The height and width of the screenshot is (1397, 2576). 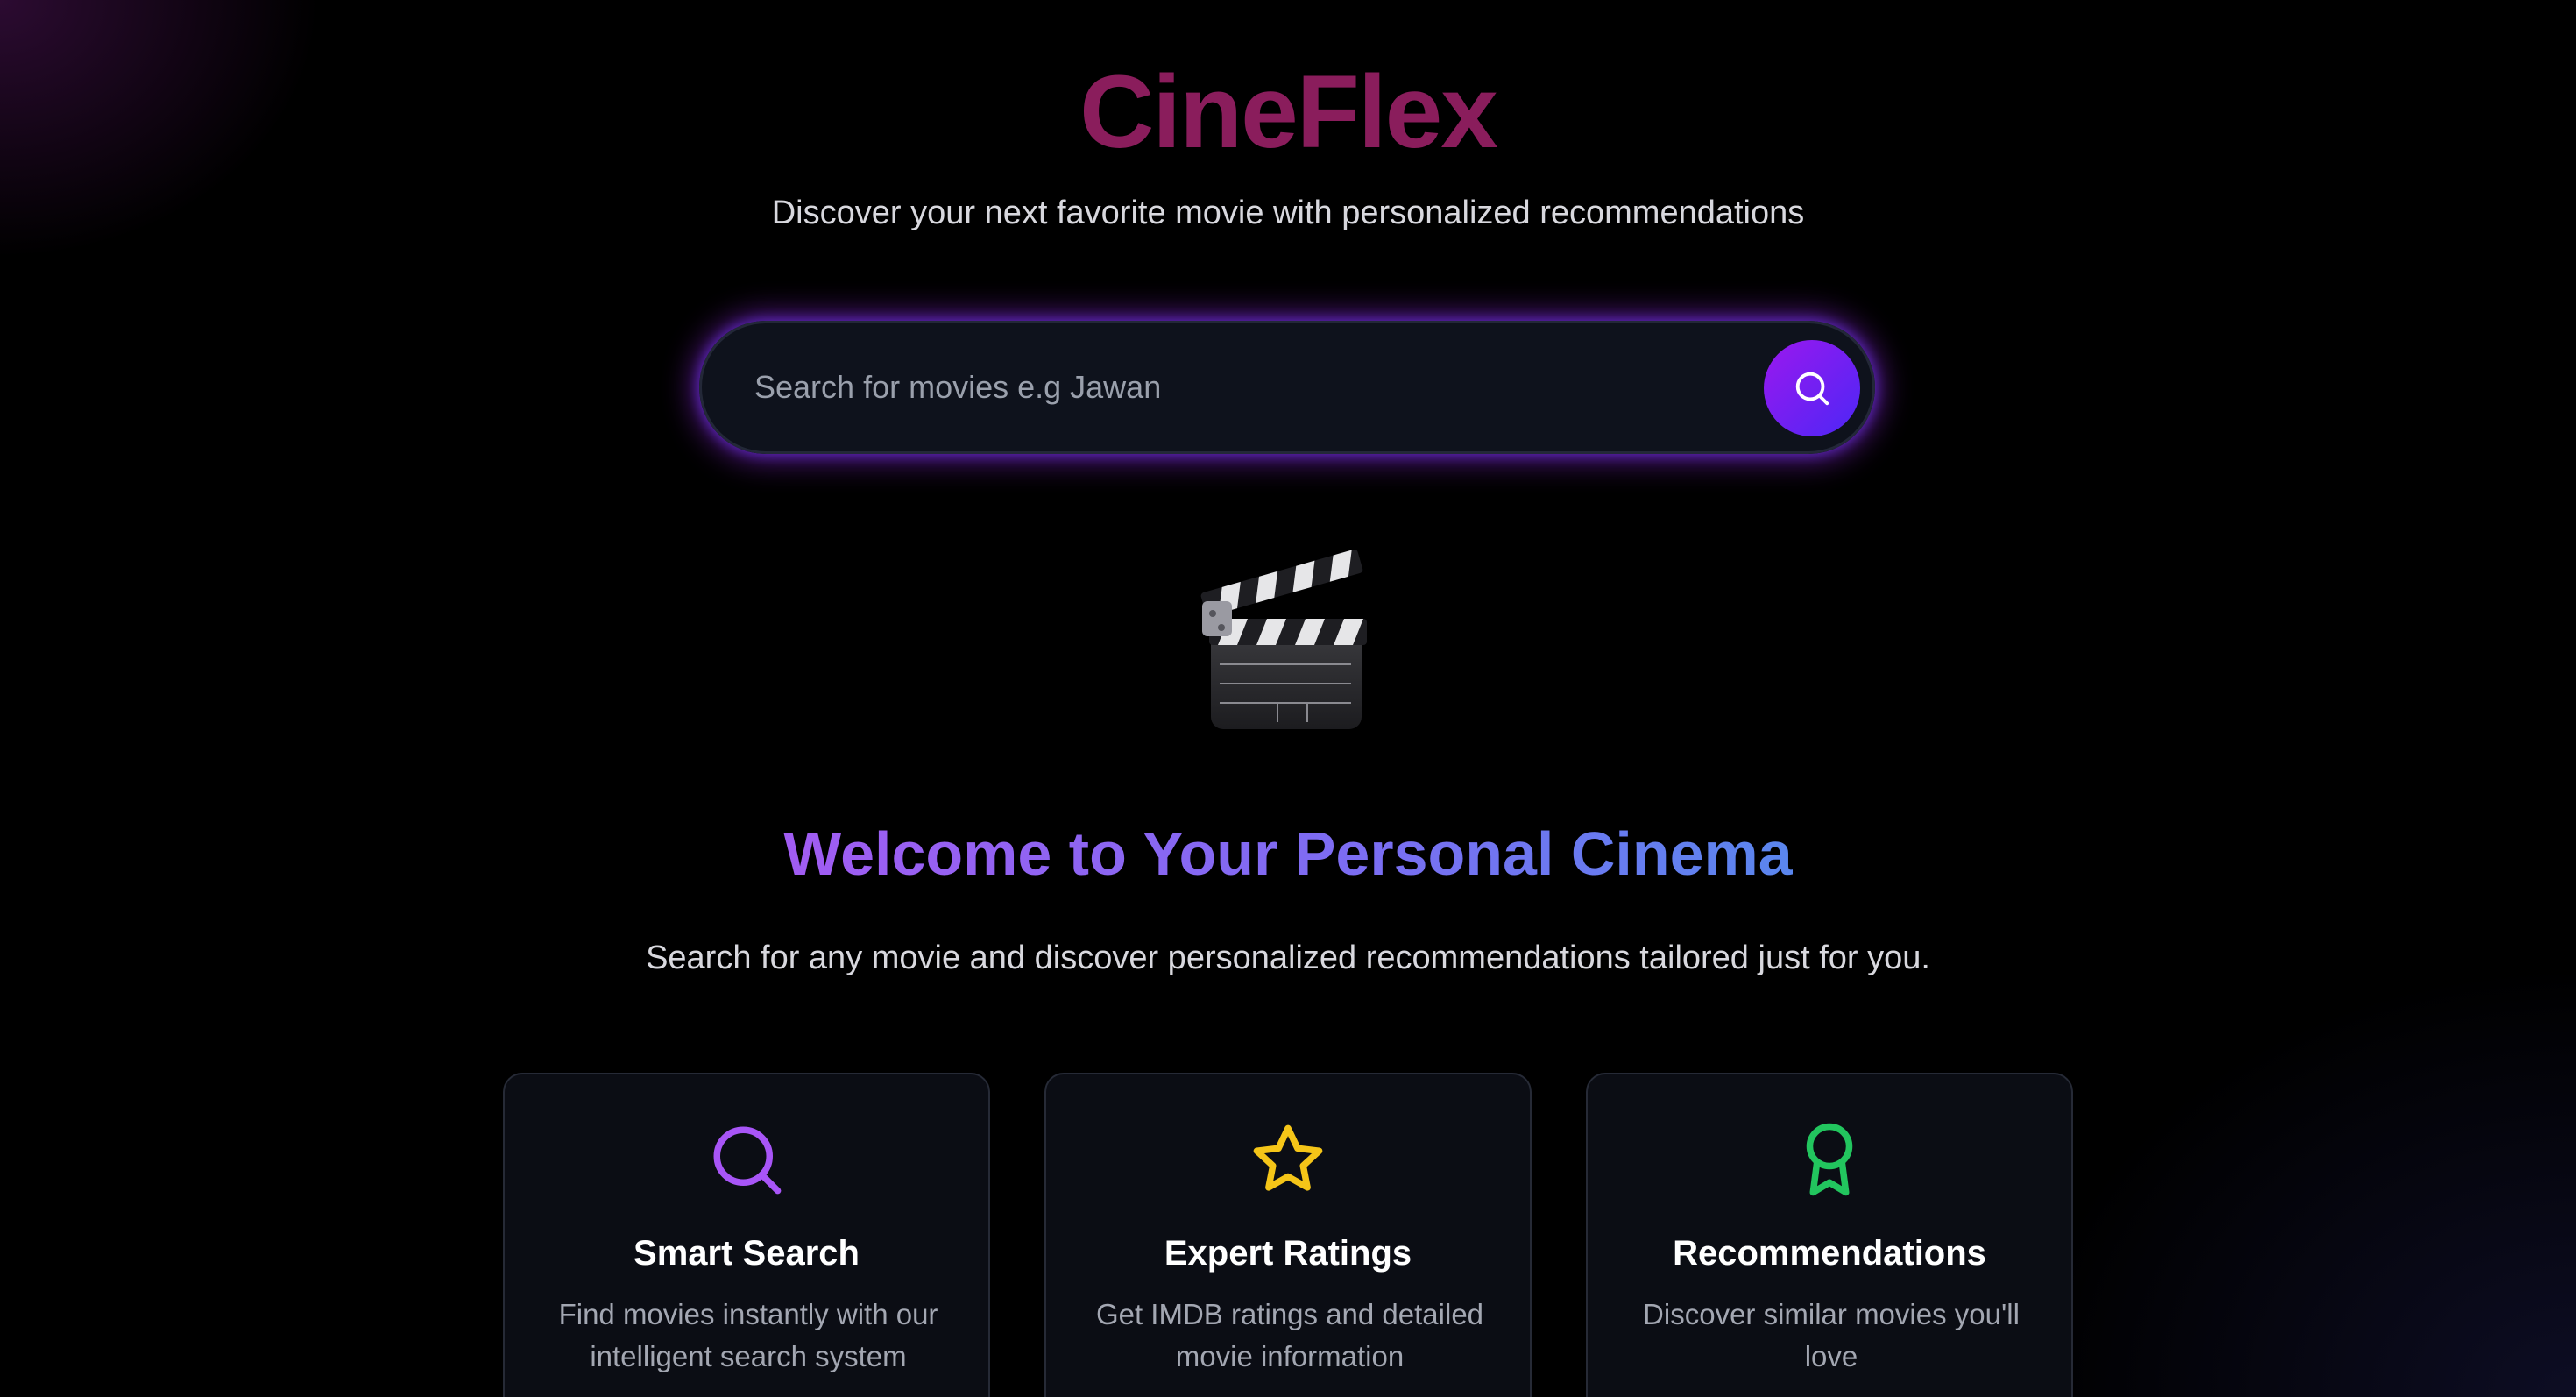 I want to click on search-bar, so click(x=1287, y=387).